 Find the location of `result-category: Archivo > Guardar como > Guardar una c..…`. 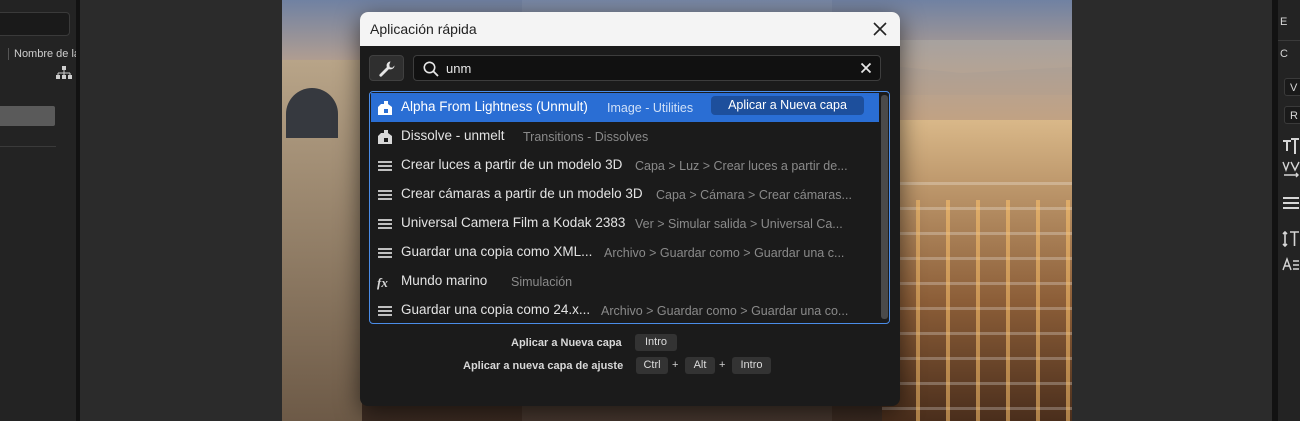

result-category: Archivo > Guardar como > Guardar una c..… is located at coordinates (724, 253).